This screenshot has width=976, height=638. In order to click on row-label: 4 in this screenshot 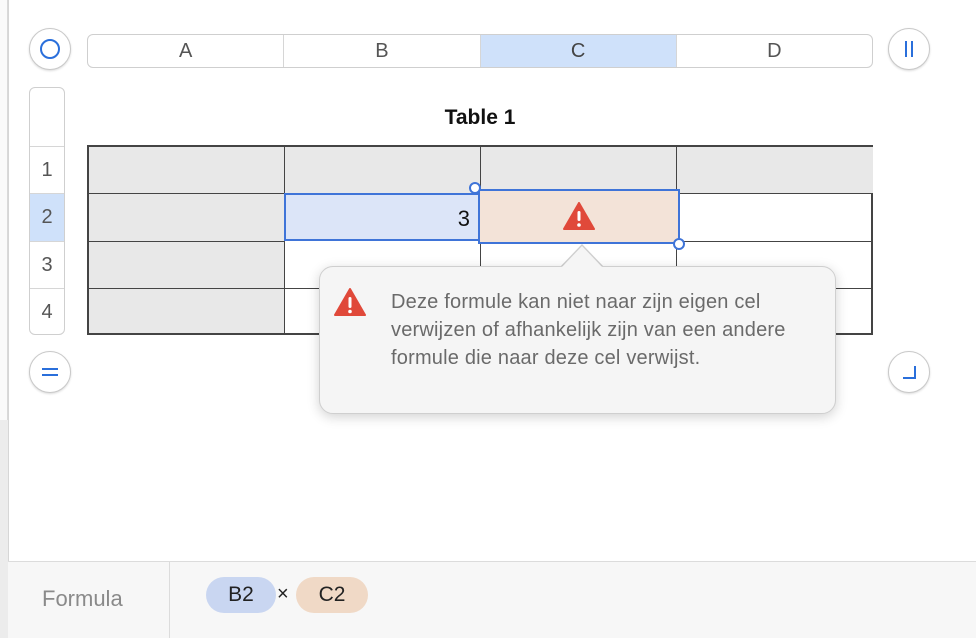, I will do `click(47, 311)`.